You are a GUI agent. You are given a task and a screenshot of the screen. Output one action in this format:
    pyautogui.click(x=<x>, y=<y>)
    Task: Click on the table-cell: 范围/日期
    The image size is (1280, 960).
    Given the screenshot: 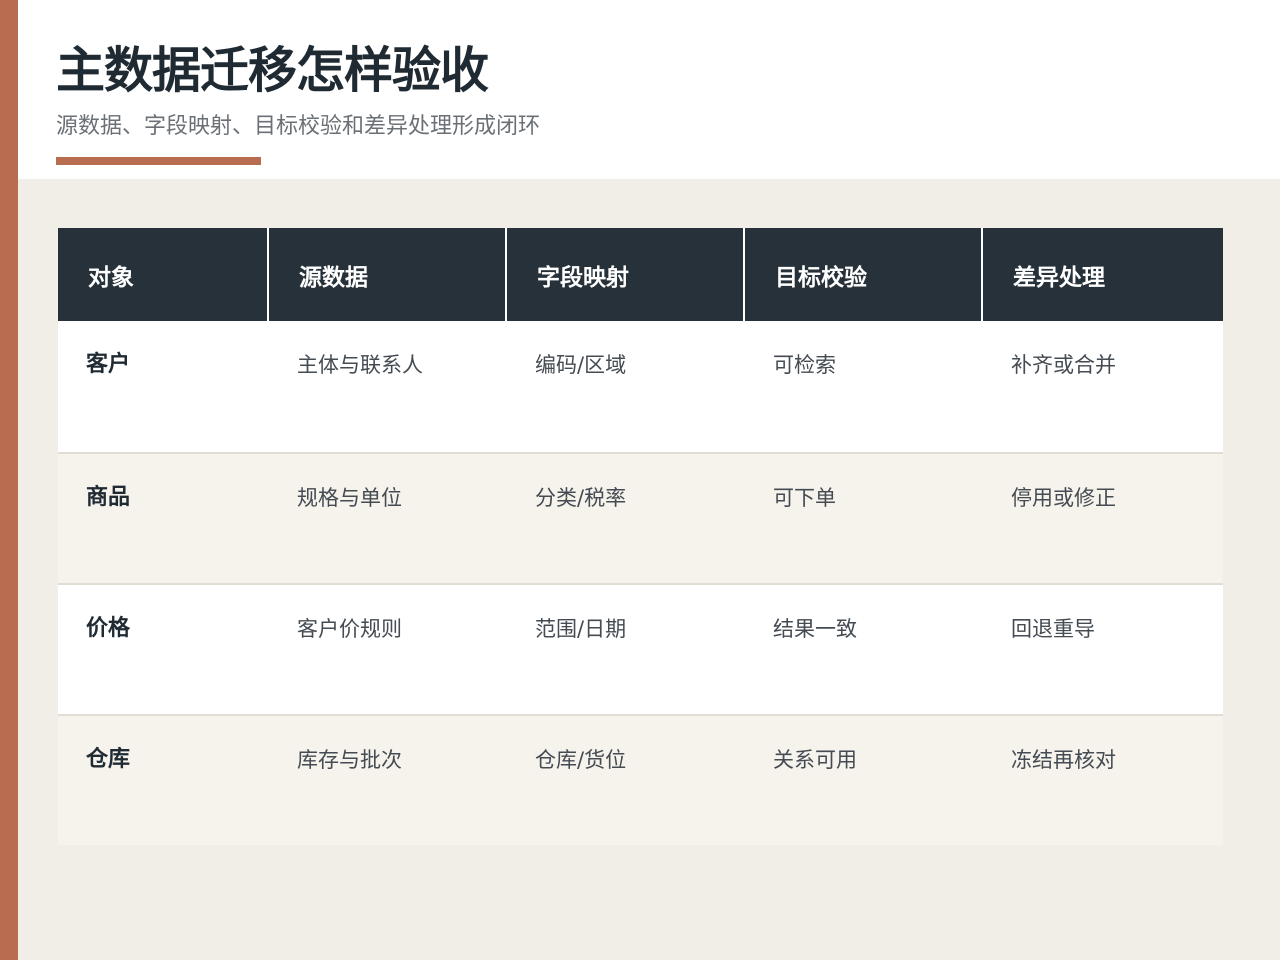 What is the action you would take?
    pyautogui.click(x=581, y=629)
    